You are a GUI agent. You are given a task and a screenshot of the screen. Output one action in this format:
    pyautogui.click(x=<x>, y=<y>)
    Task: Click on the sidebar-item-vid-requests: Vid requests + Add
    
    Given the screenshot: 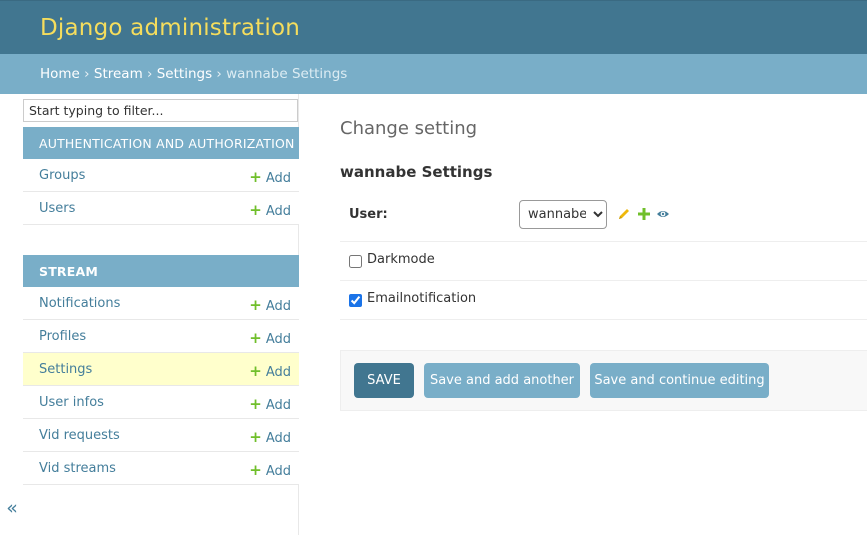 What is the action you would take?
    pyautogui.click(x=161, y=435)
    